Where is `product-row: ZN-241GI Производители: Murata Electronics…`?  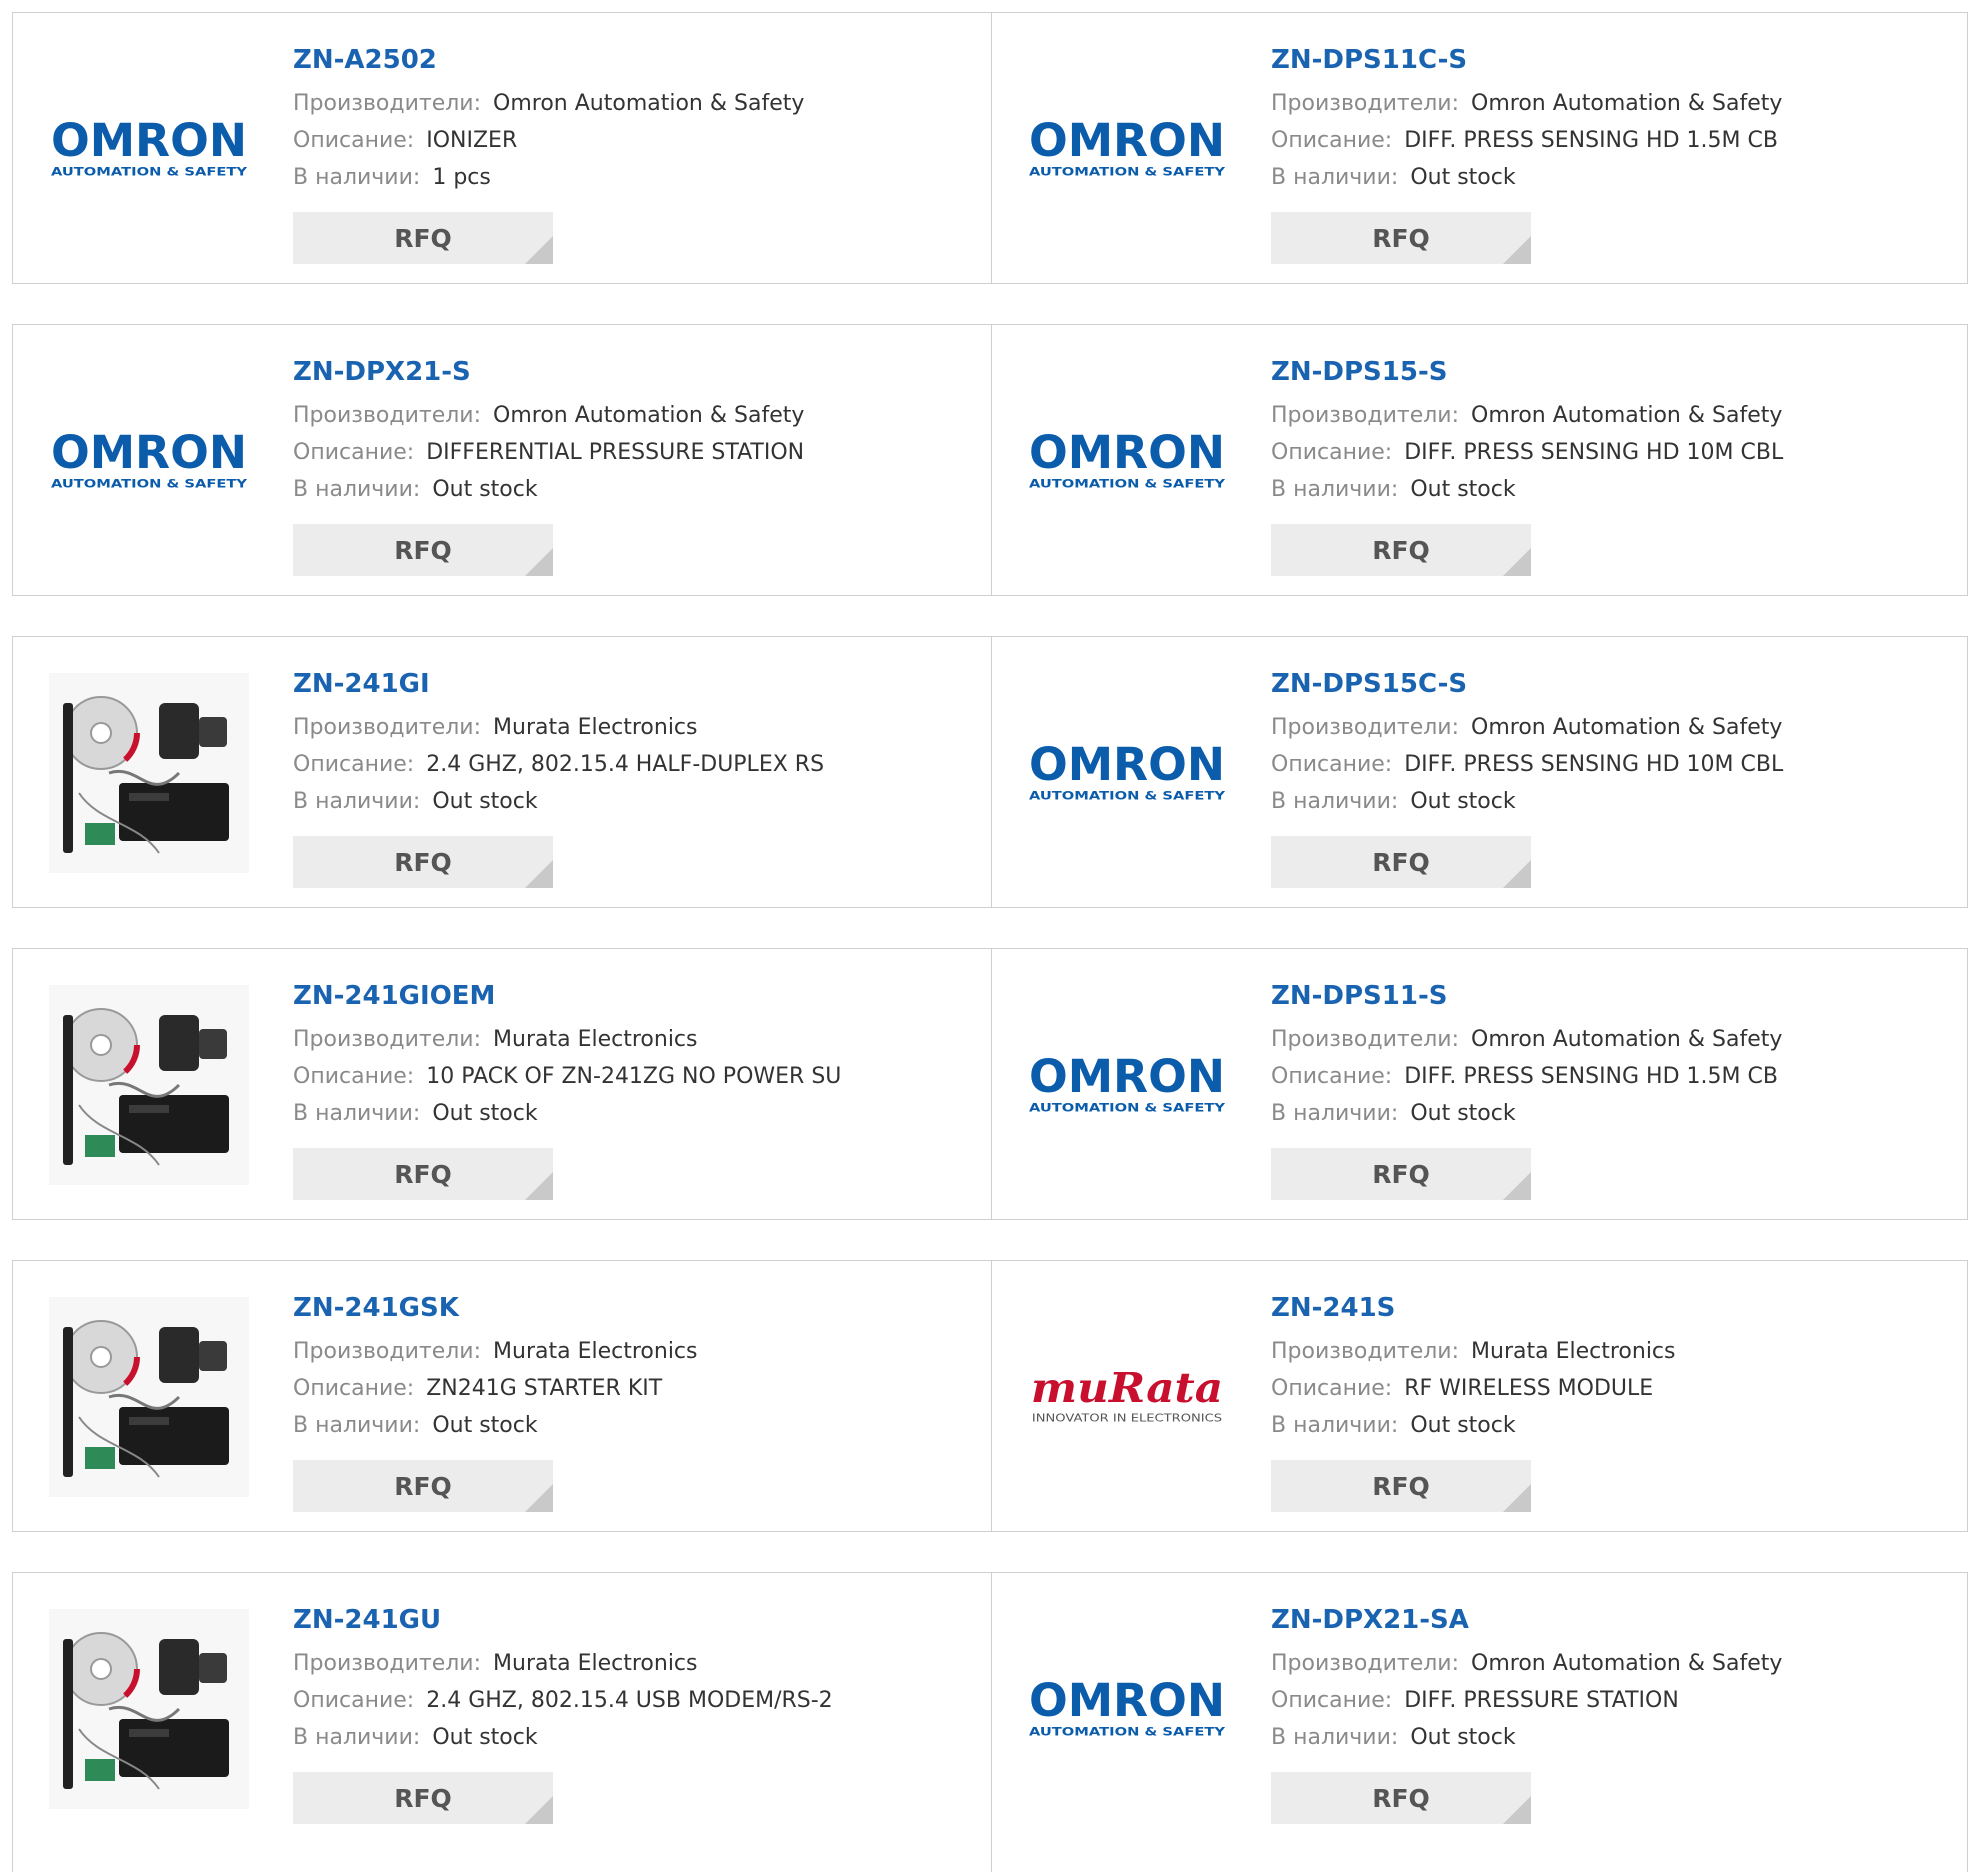
product-row: ZN-241GI Производители: Murata Electronics… is located at coordinates (990, 772).